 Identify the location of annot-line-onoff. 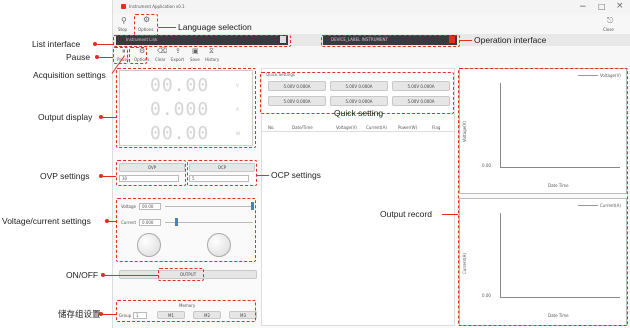
(131, 275).